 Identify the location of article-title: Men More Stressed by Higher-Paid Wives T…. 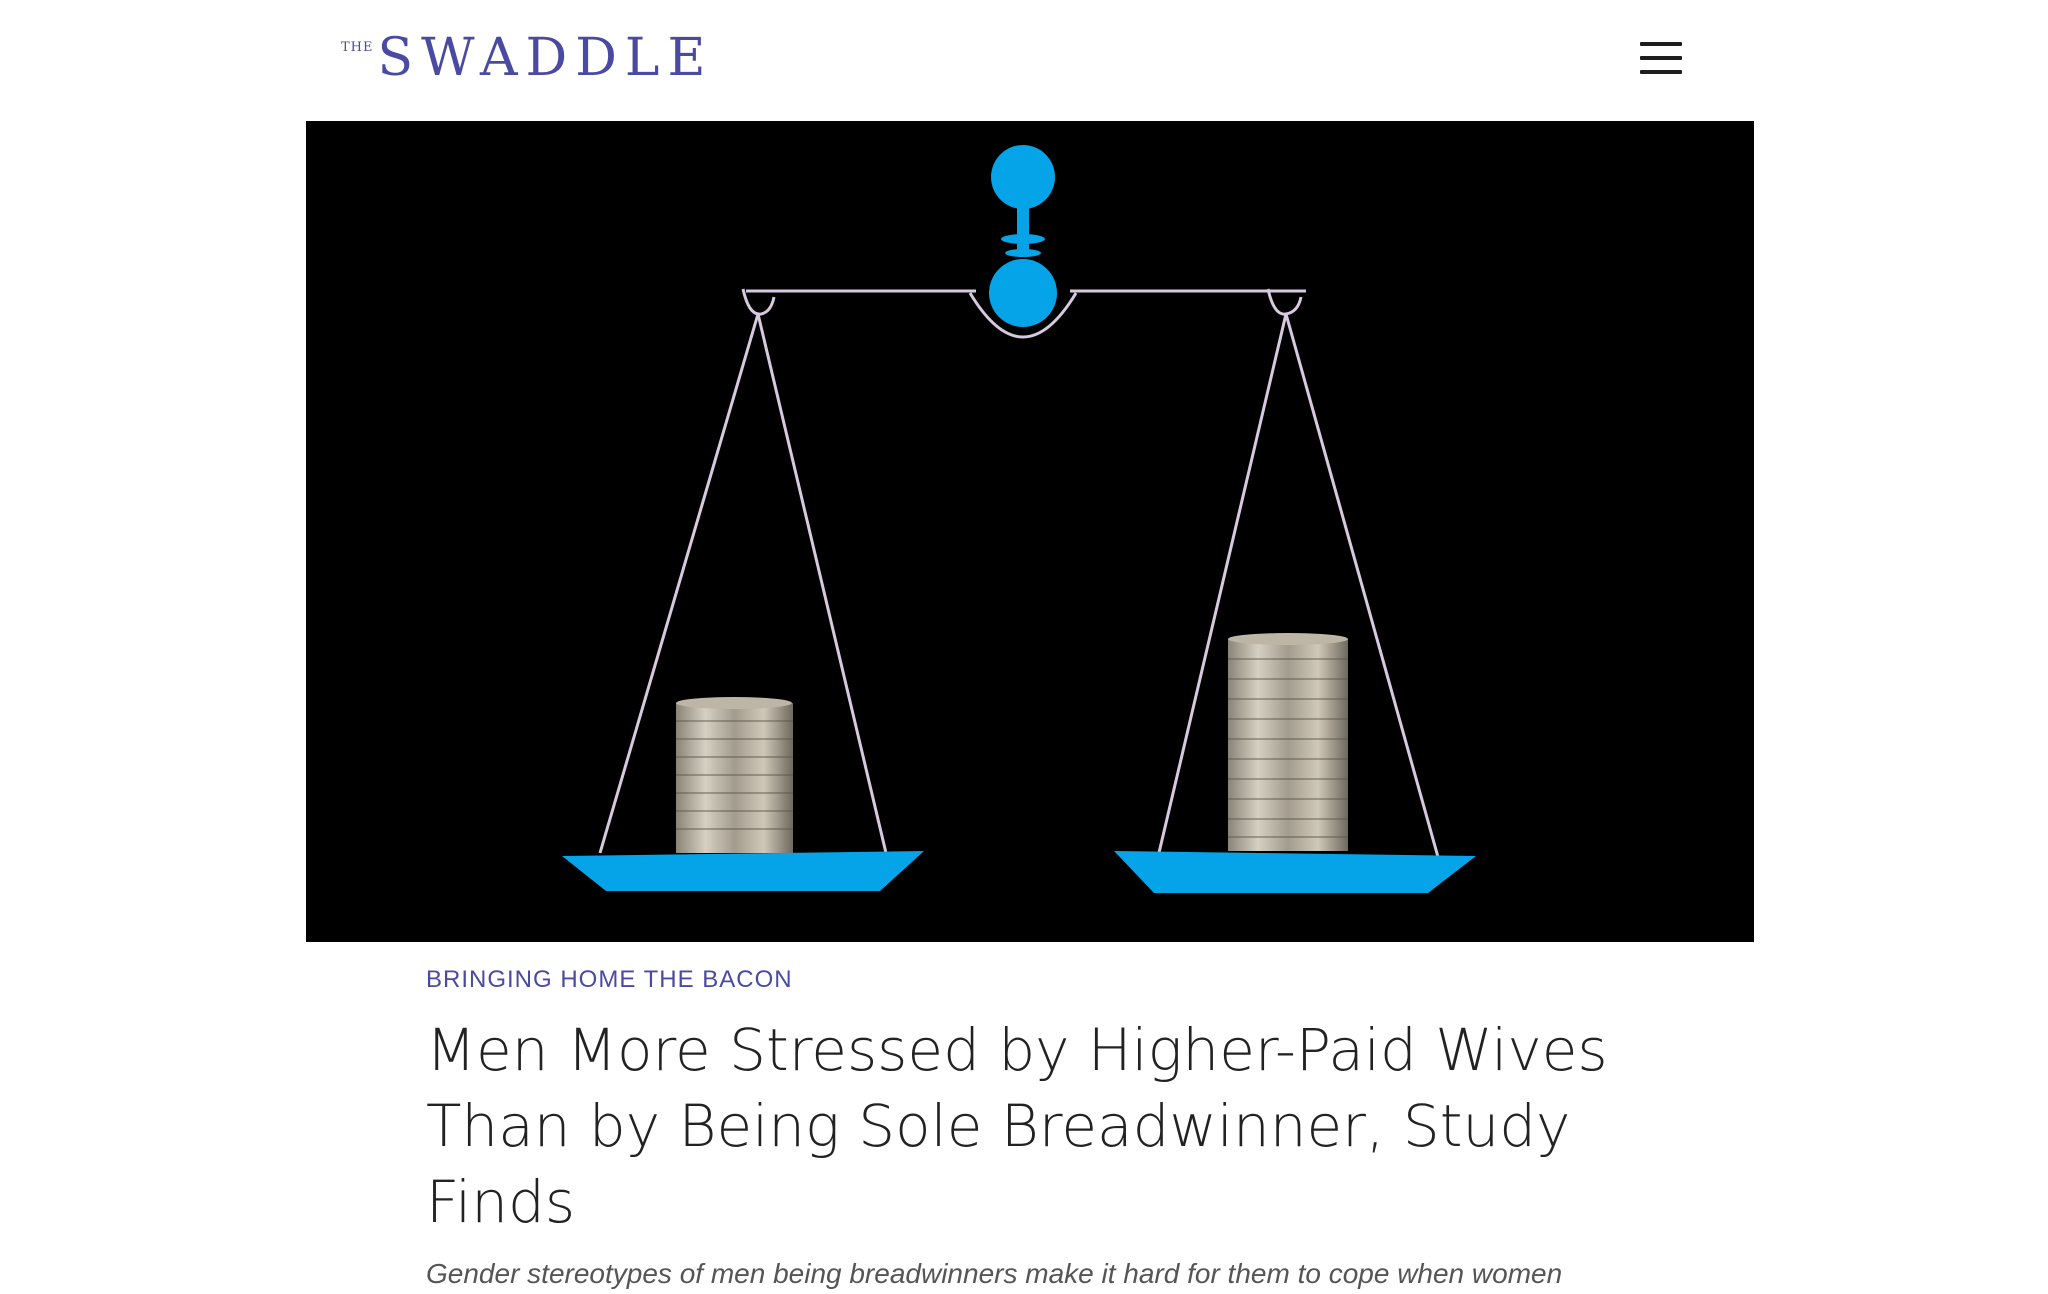
(1017, 1126).